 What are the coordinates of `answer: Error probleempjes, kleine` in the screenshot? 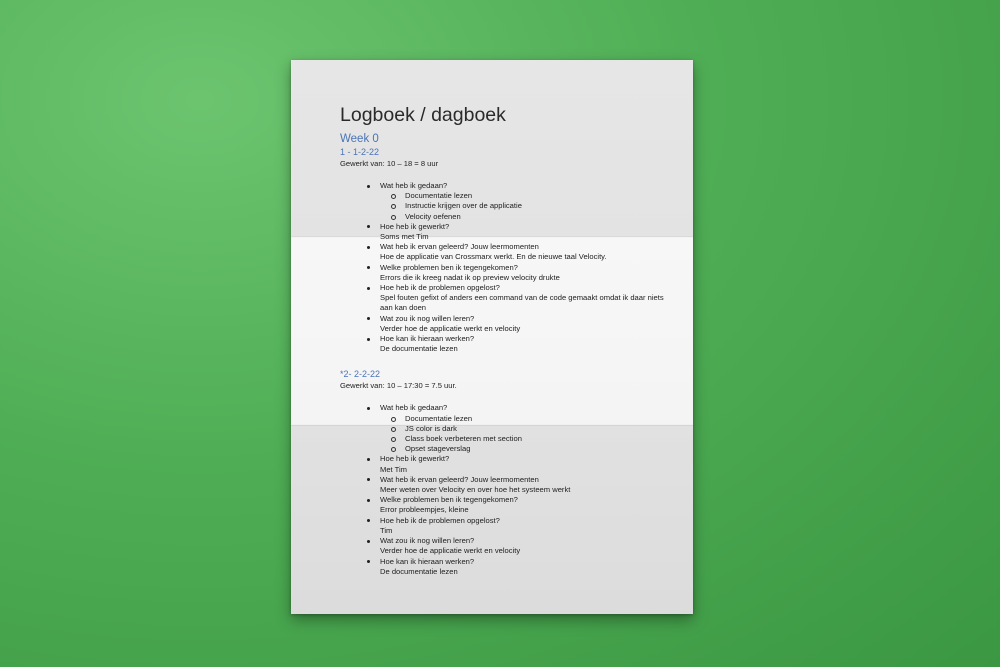 It's located at (424, 510).